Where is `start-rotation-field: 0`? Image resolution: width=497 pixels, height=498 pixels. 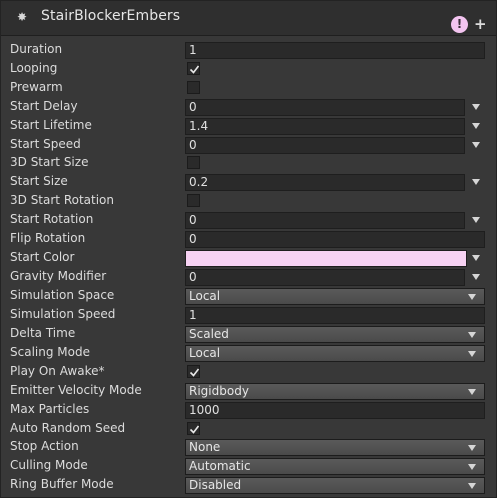
start-rotation-field: 0 is located at coordinates (325, 220).